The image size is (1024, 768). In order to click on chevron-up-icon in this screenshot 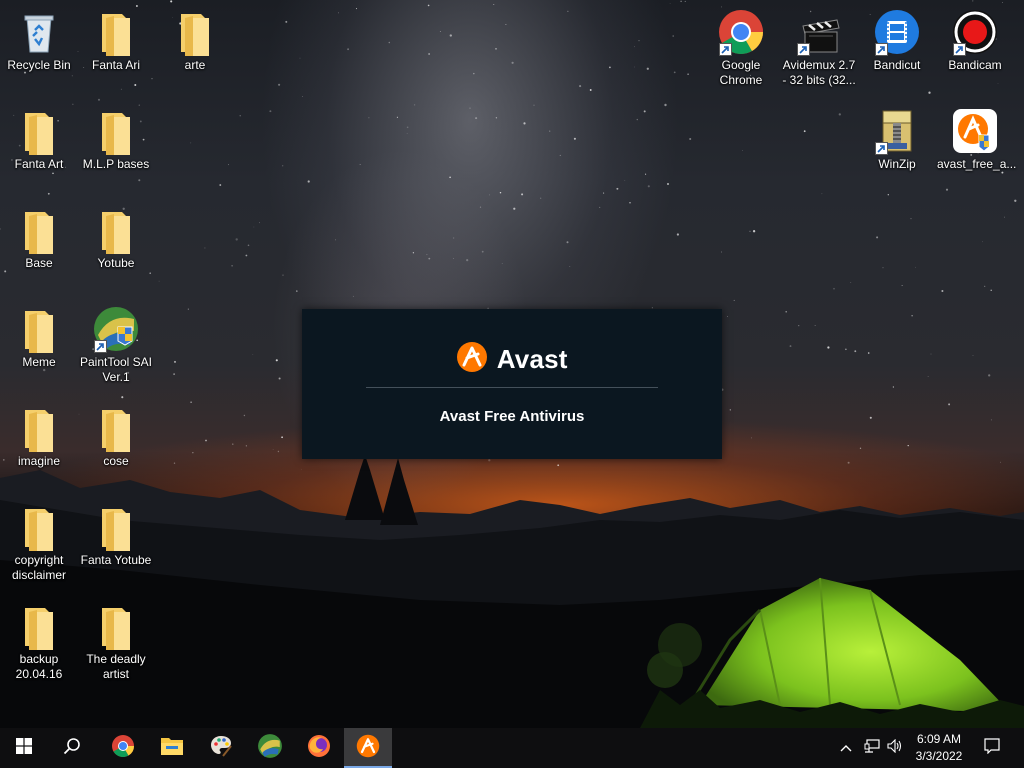, I will do `click(846, 748)`.